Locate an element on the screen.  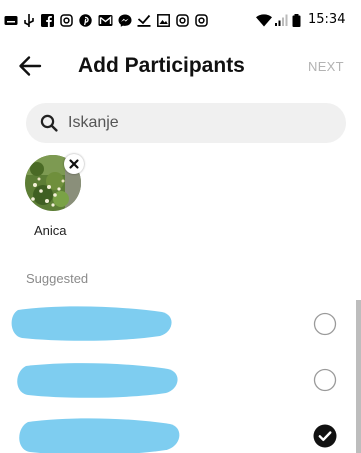
gmail-icon is located at coordinates (105, 20).